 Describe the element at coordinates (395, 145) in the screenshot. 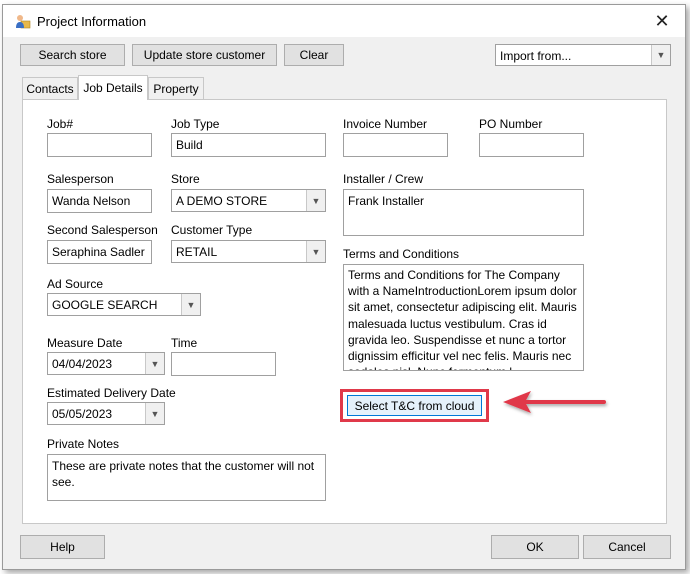

I see `invoice-number-input` at that location.